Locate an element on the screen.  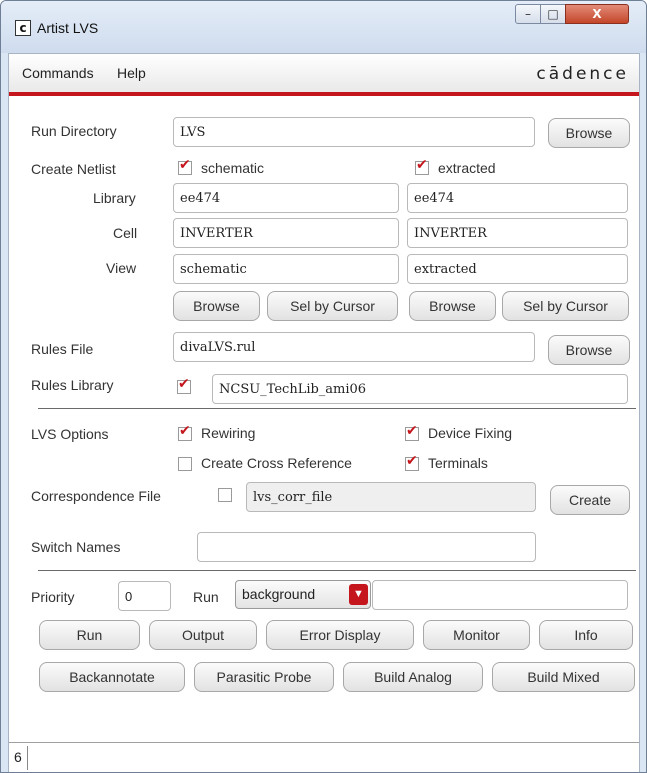
app-icon: c is located at coordinates (23, 28).